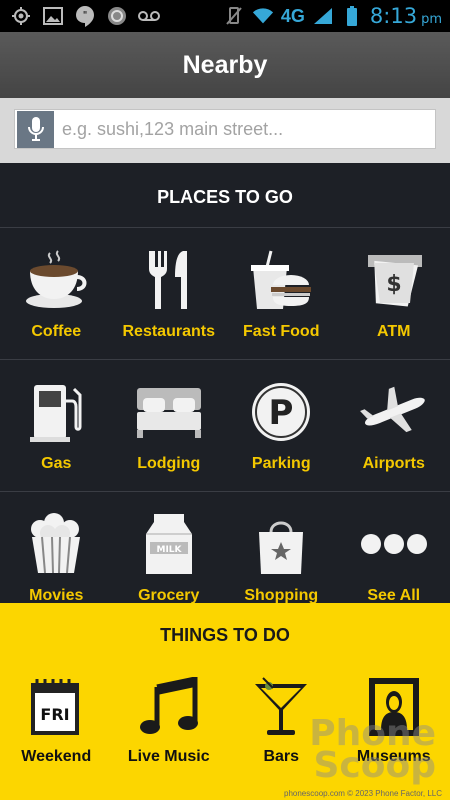  Describe the element at coordinates (168, 331) in the screenshot. I see `place-label: Restaurants` at that location.